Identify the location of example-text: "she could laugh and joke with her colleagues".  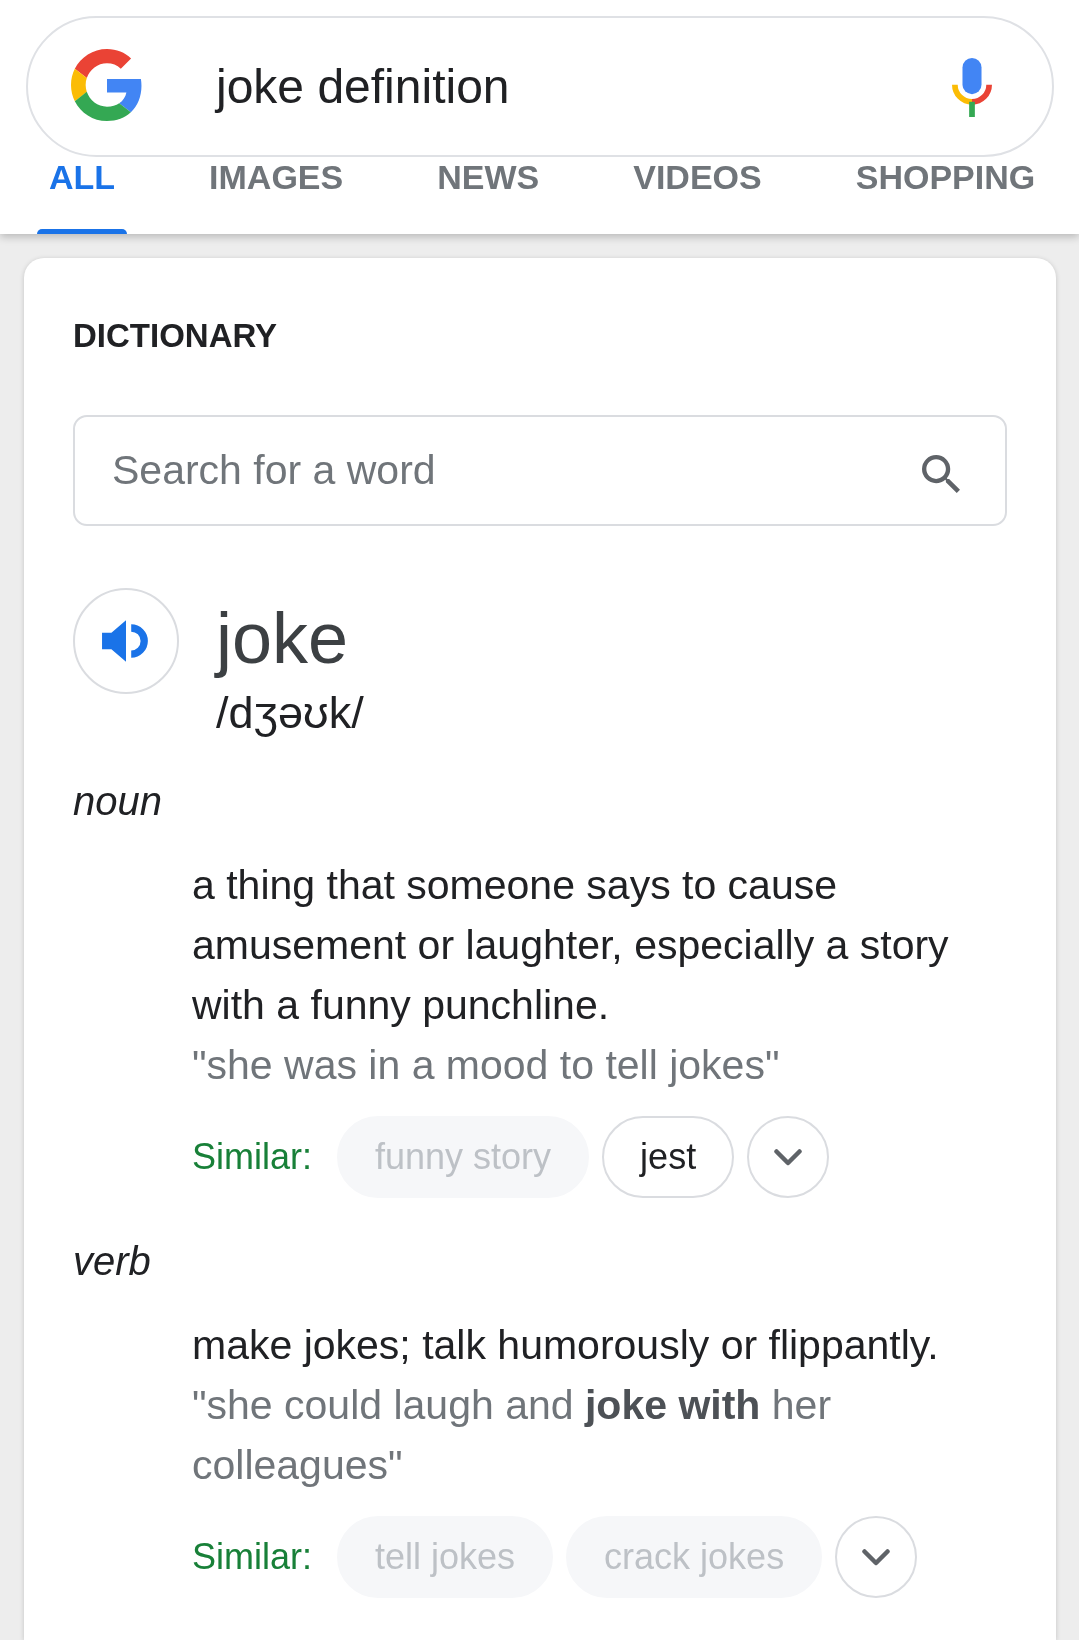
(512, 1435).